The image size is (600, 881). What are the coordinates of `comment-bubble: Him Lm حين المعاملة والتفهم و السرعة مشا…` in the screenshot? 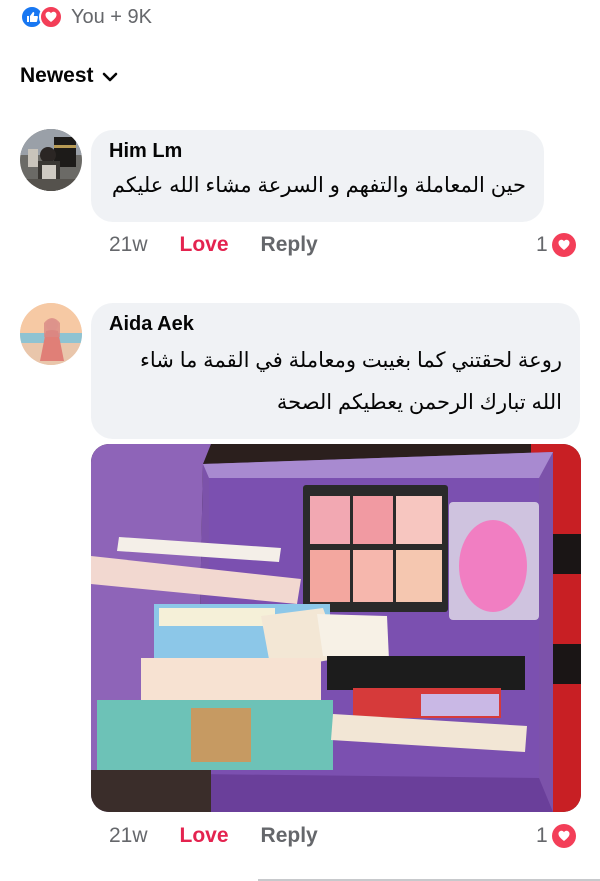 It's located at (317, 176).